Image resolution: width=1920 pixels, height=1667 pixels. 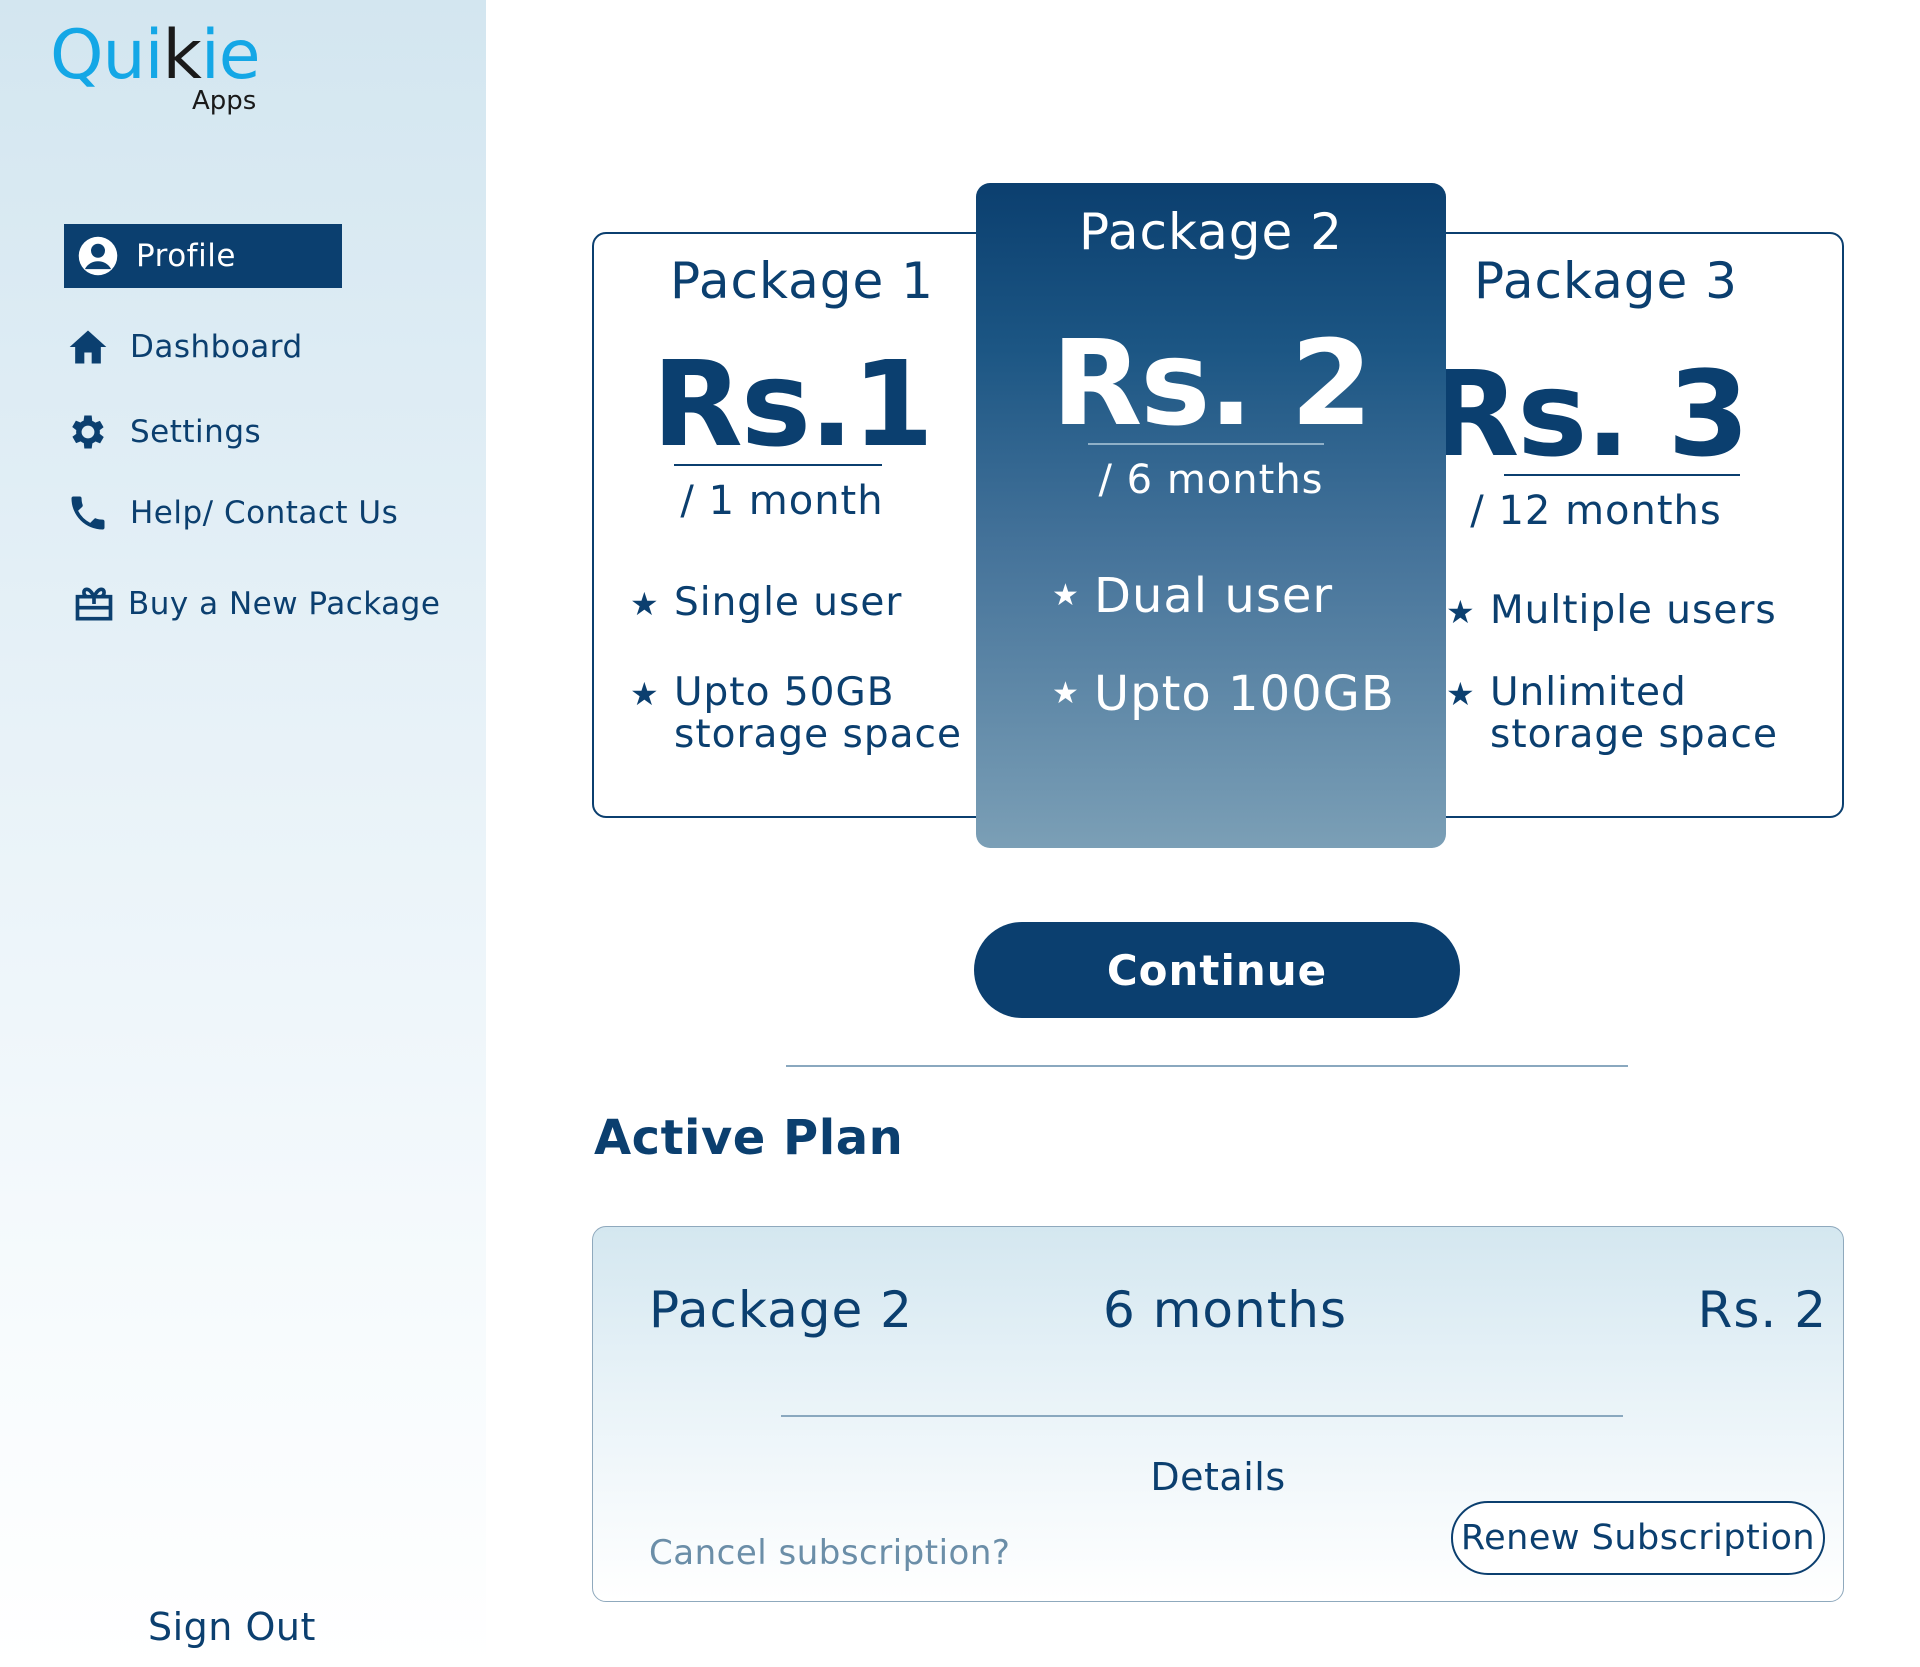 I want to click on sidebar-item-settings: Settings, so click(x=162, y=432).